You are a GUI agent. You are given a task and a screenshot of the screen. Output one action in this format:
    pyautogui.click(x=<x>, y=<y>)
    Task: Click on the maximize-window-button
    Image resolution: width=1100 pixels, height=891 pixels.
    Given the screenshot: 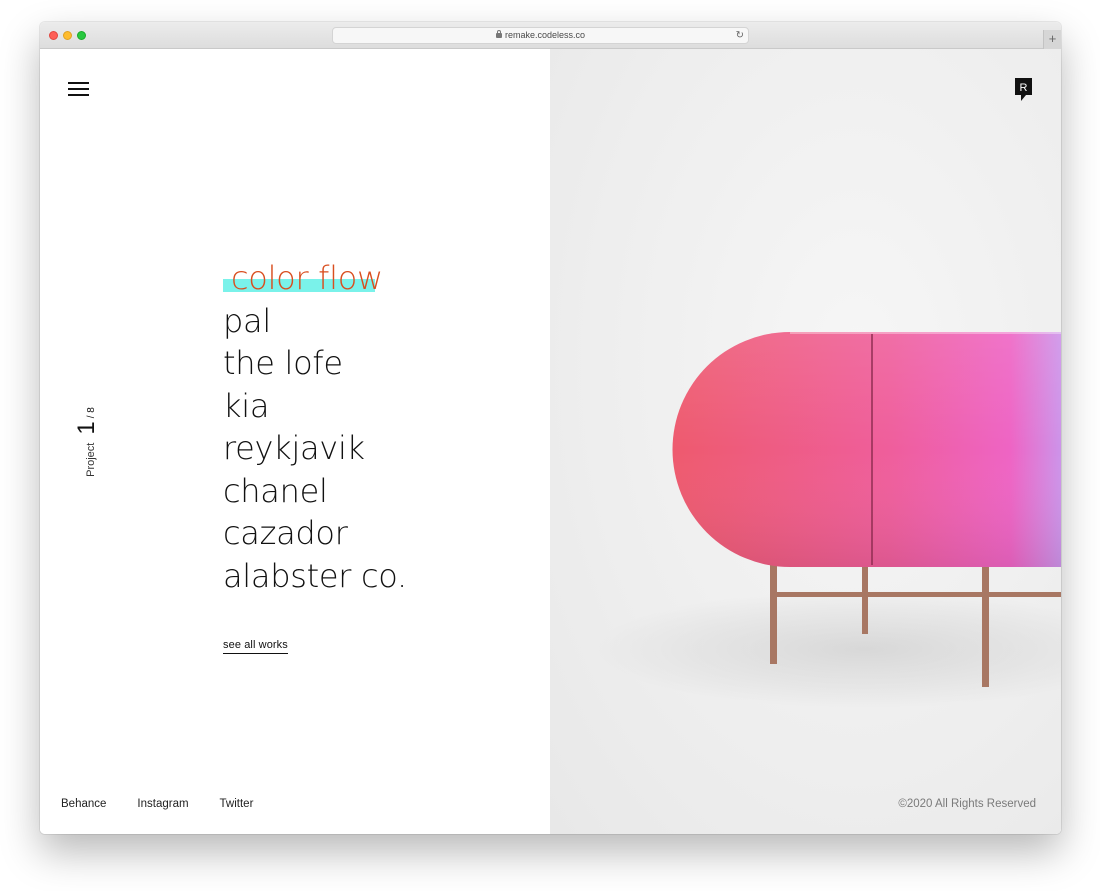 What is the action you would take?
    pyautogui.click(x=81, y=35)
    